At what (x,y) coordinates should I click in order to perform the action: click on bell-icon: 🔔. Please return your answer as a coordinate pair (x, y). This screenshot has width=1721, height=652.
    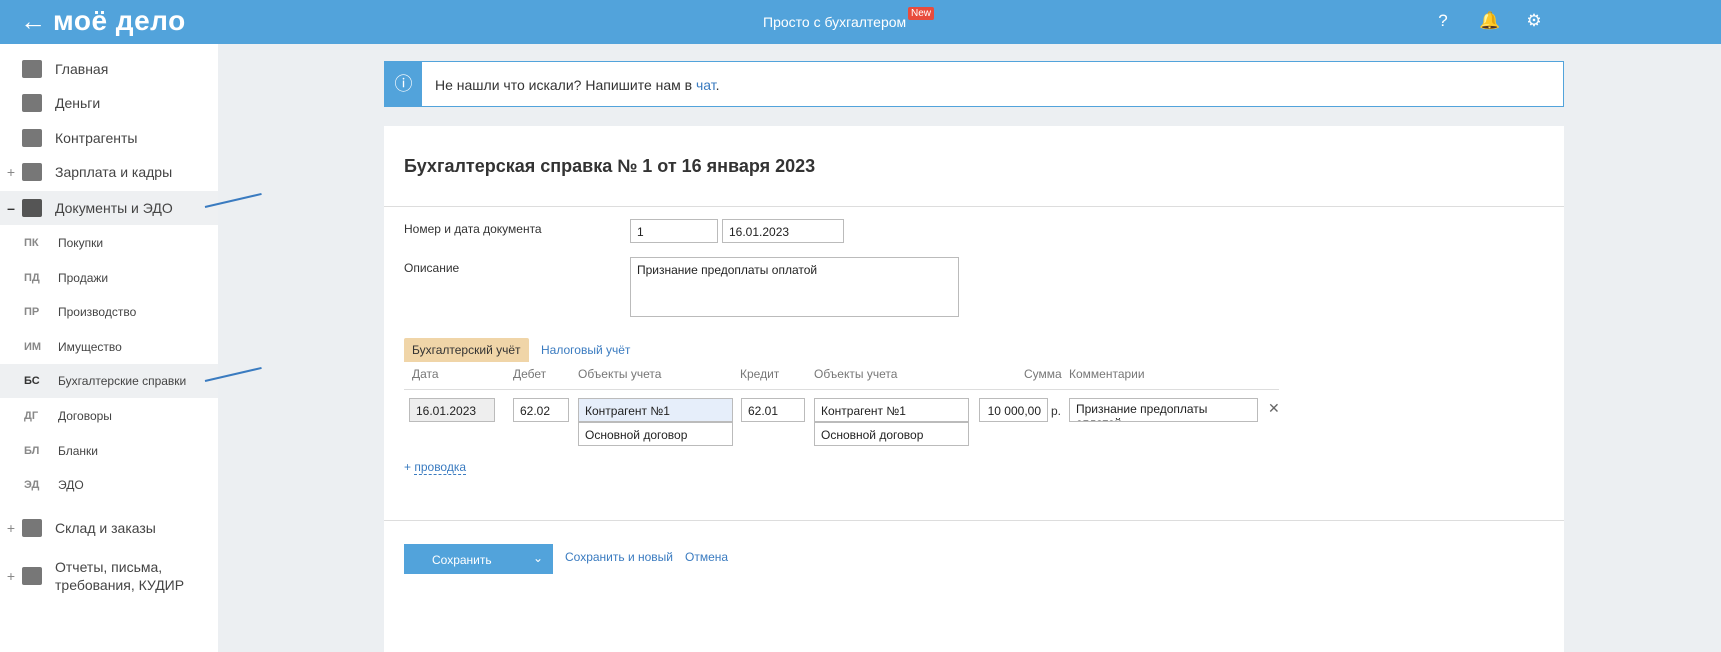
    Looking at the image, I should click on (1489, 21).